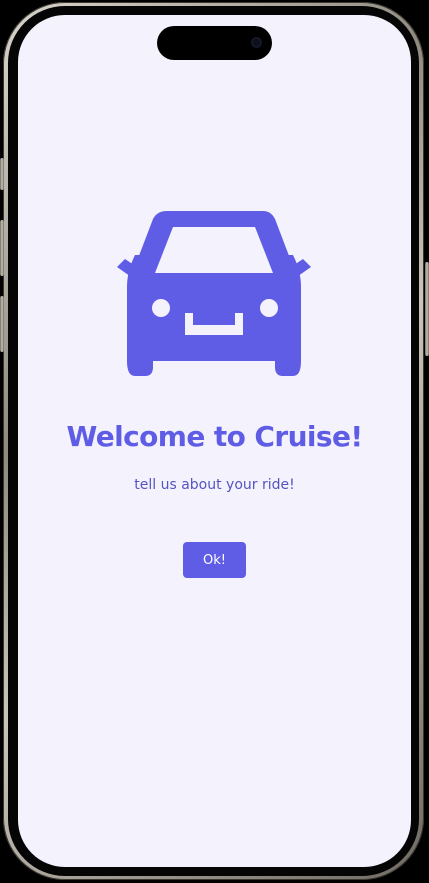 The height and width of the screenshot is (883, 429). What do you see at coordinates (427, 309) in the screenshot?
I see `power-button` at bounding box center [427, 309].